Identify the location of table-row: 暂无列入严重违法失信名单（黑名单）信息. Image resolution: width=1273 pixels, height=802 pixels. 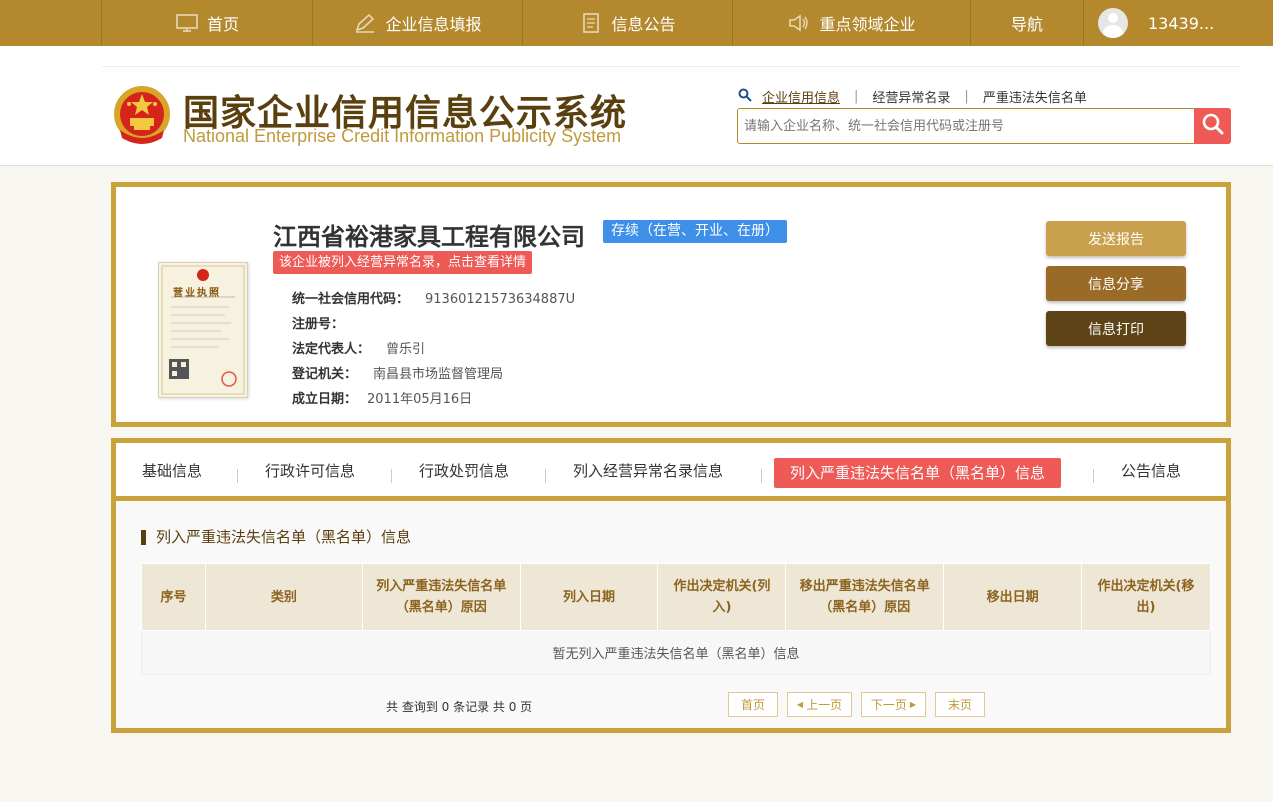
(676, 652).